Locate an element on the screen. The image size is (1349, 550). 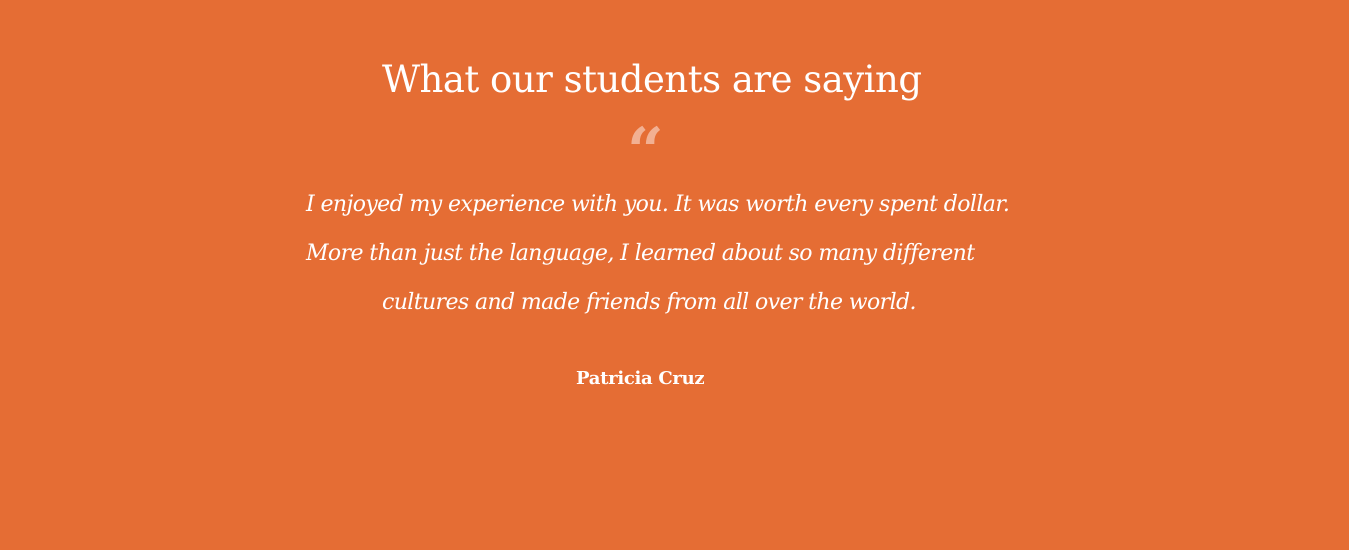
quote-icon: “ is located at coordinates (645, 151).